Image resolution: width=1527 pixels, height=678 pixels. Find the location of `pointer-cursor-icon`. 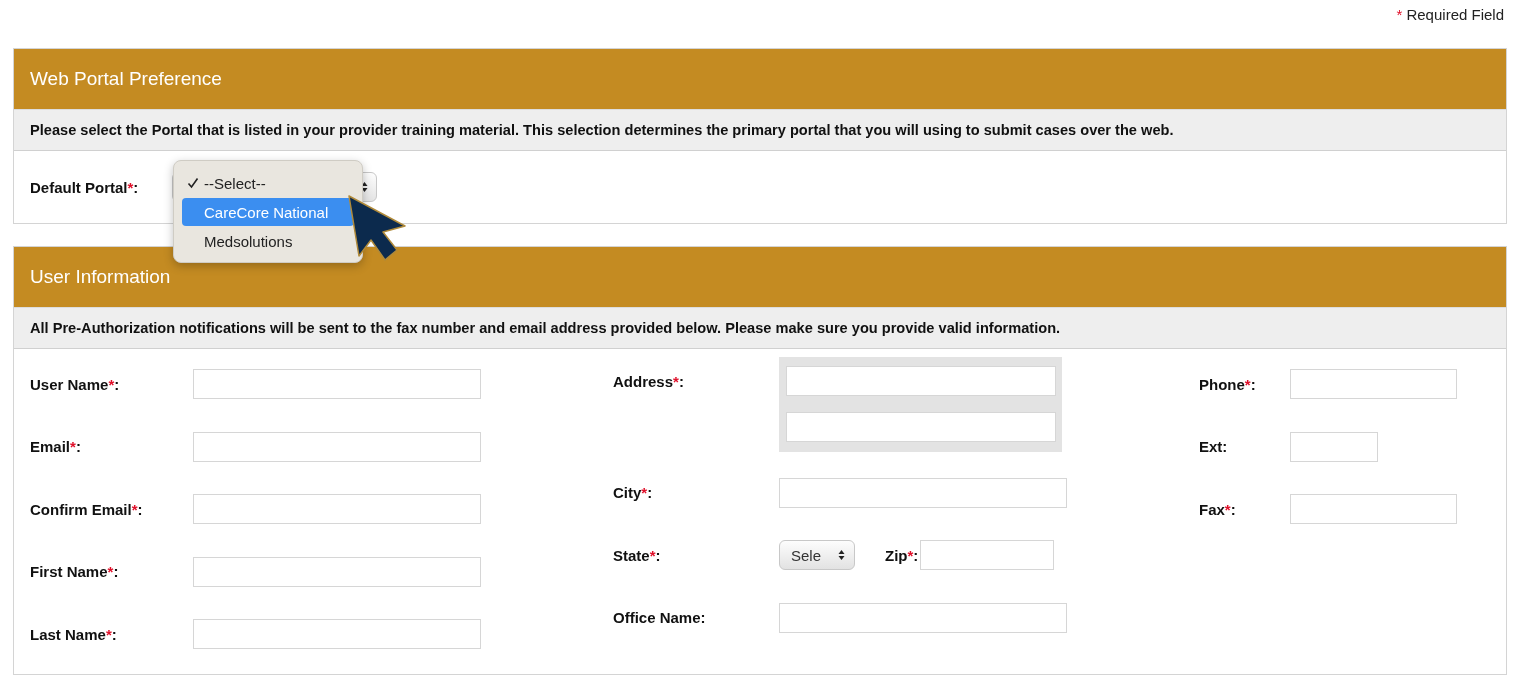

pointer-cursor-icon is located at coordinates (377, 228).